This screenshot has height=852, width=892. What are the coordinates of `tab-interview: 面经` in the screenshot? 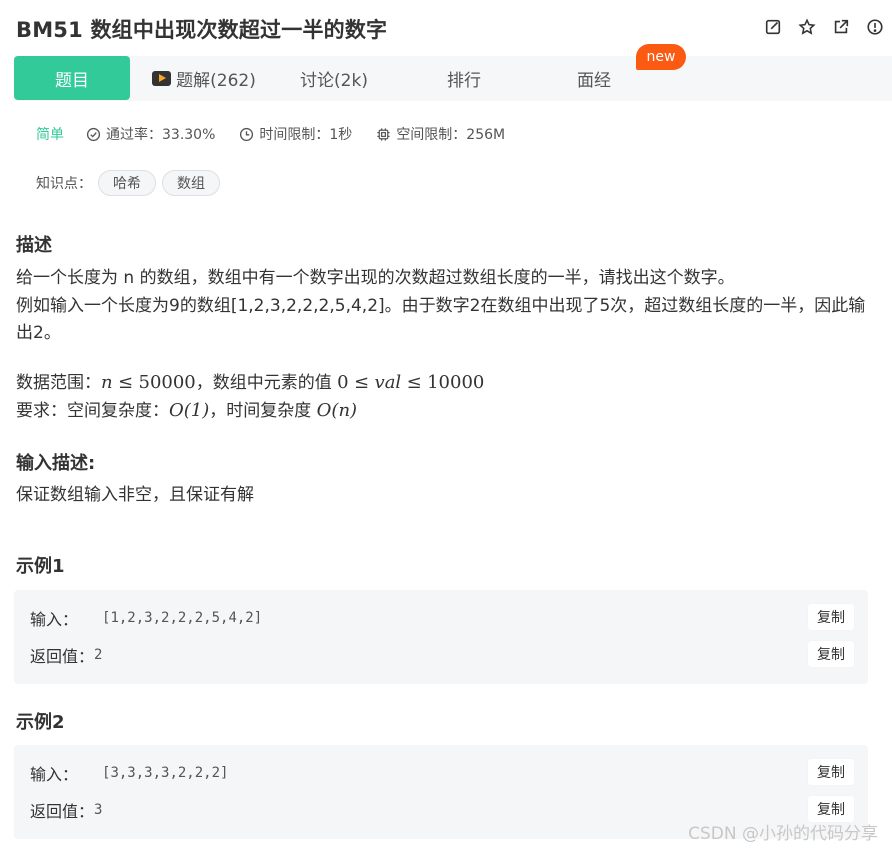 It's located at (594, 78).